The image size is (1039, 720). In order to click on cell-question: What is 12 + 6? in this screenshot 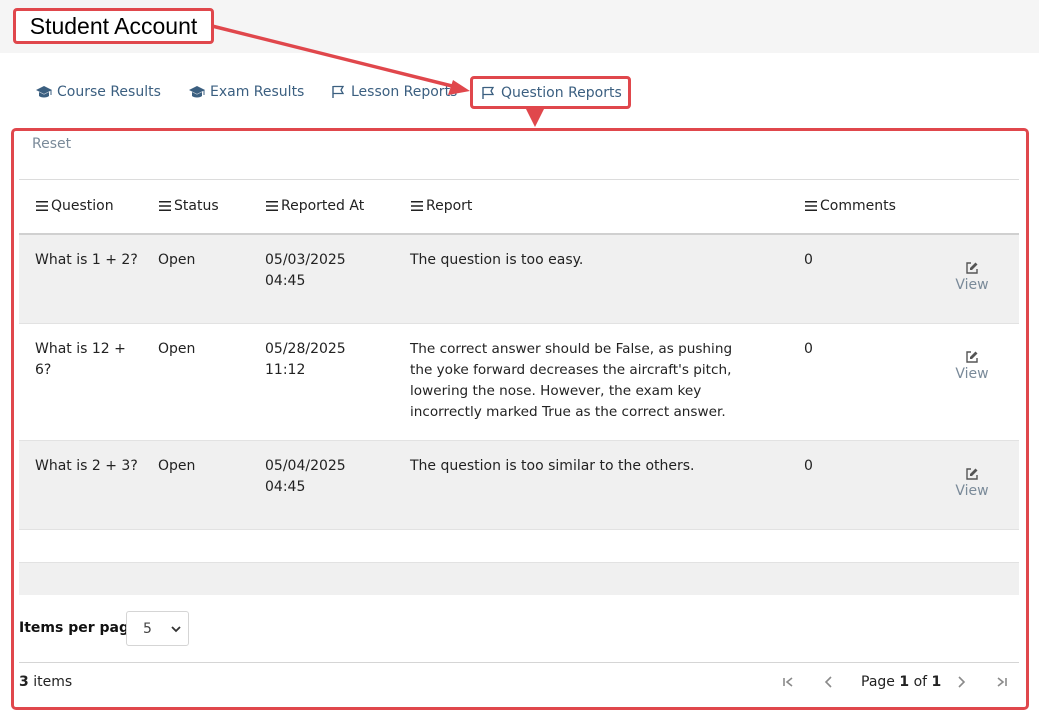, I will do `click(80, 359)`.